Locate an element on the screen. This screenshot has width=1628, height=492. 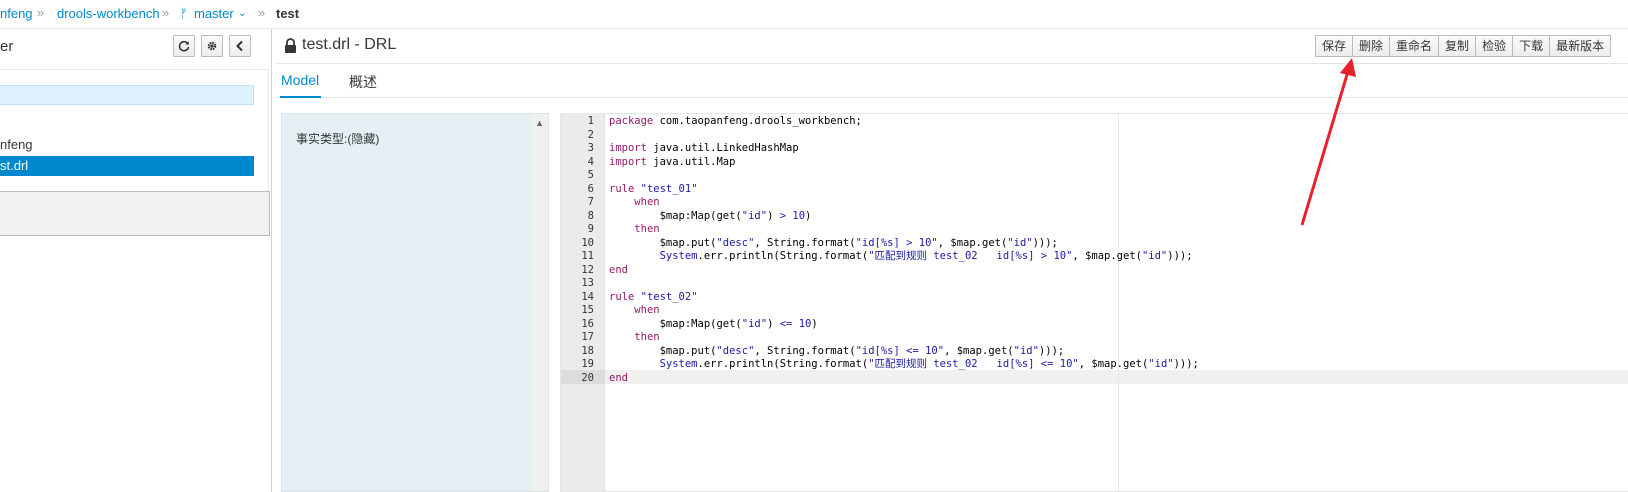
code-line: $map:Map(get("id") > 10) is located at coordinates (904, 217).